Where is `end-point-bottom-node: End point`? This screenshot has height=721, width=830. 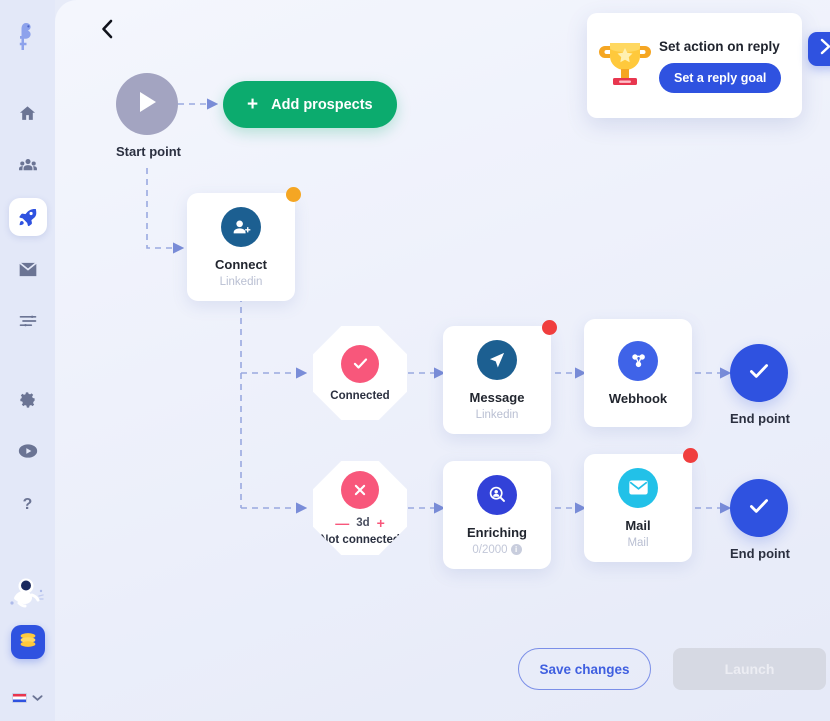
end-point-bottom-node: End point is located at coordinates (760, 520).